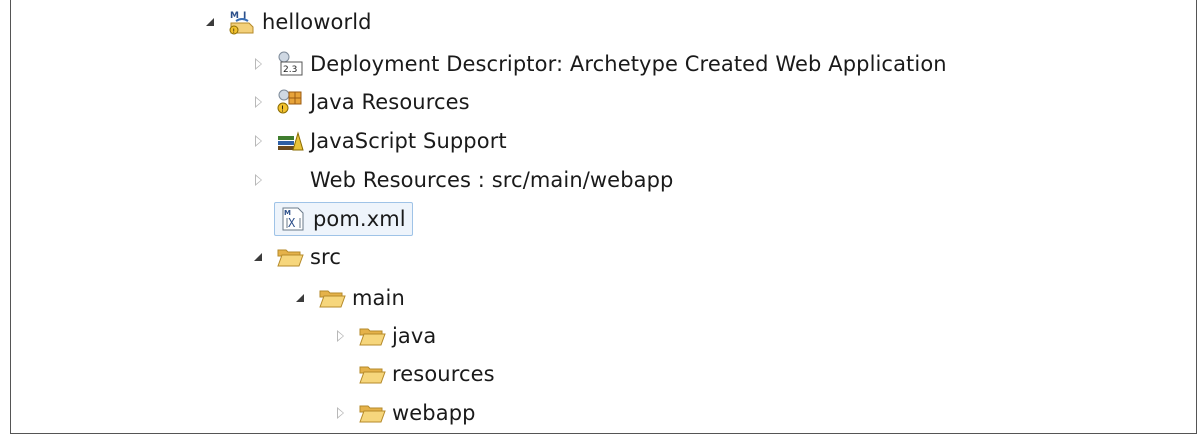 Image resolution: width=1203 pixels, height=435 pixels. I want to click on tree-item-main: main, so click(347, 298).